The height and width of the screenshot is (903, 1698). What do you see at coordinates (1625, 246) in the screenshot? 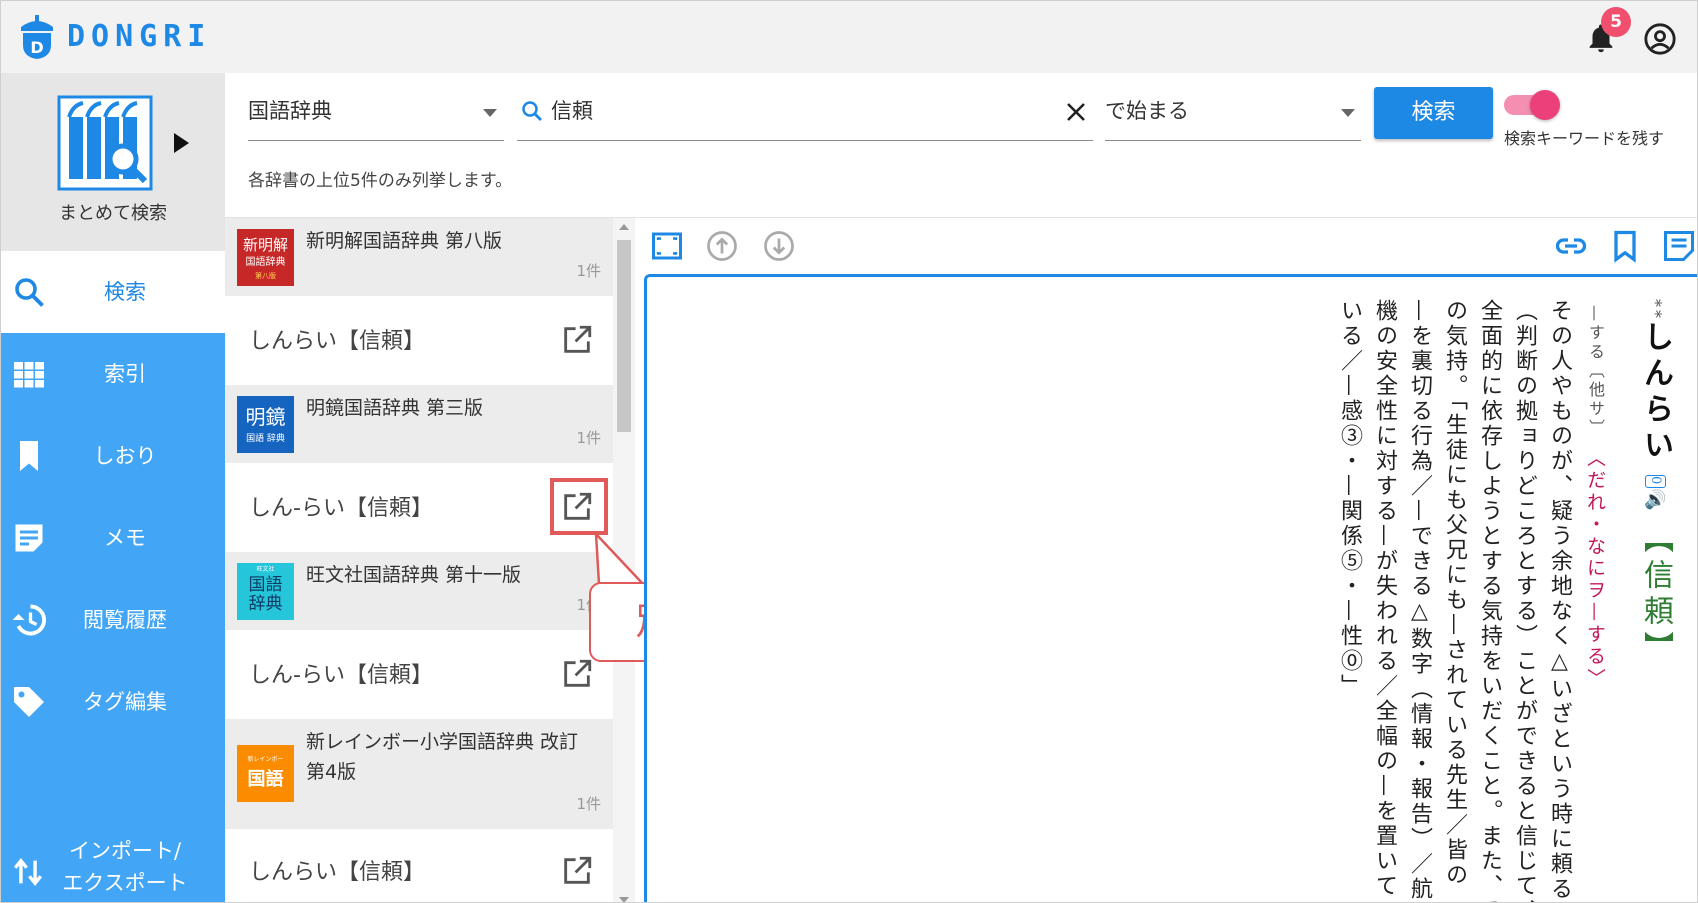
I see `bookmark-outline-icon` at bounding box center [1625, 246].